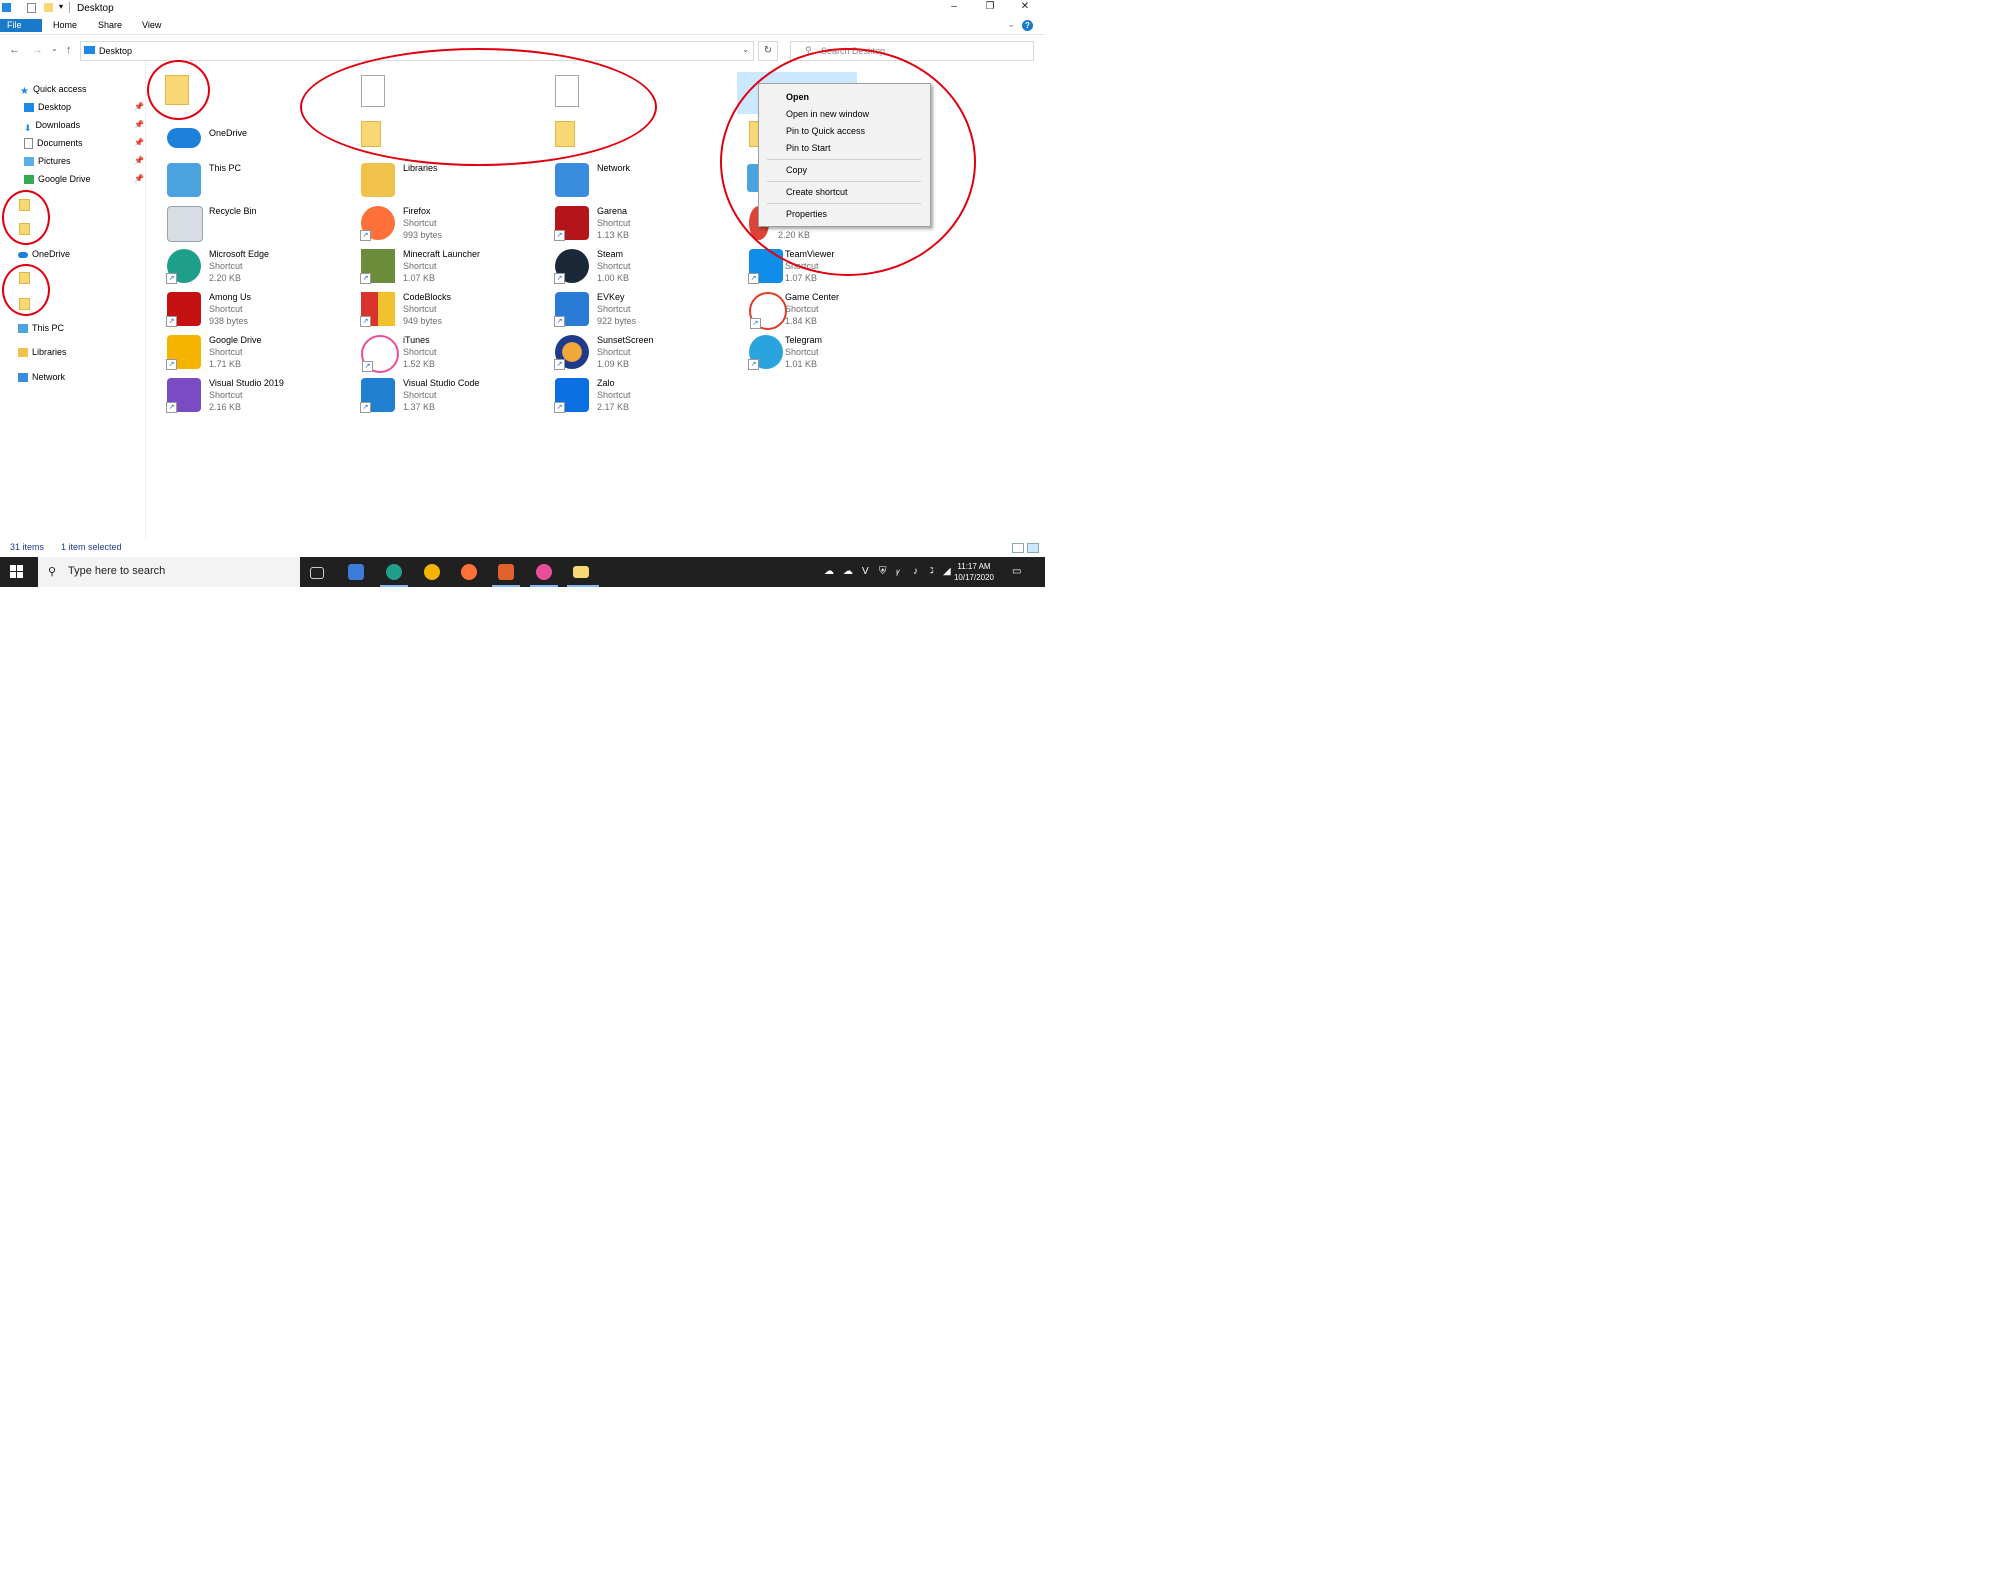 This screenshot has width=2000, height=1593. What do you see at coordinates (417, 51) in the screenshot?
I see `address-bar: Desktop ⌄` at bounding box center [417, 51].